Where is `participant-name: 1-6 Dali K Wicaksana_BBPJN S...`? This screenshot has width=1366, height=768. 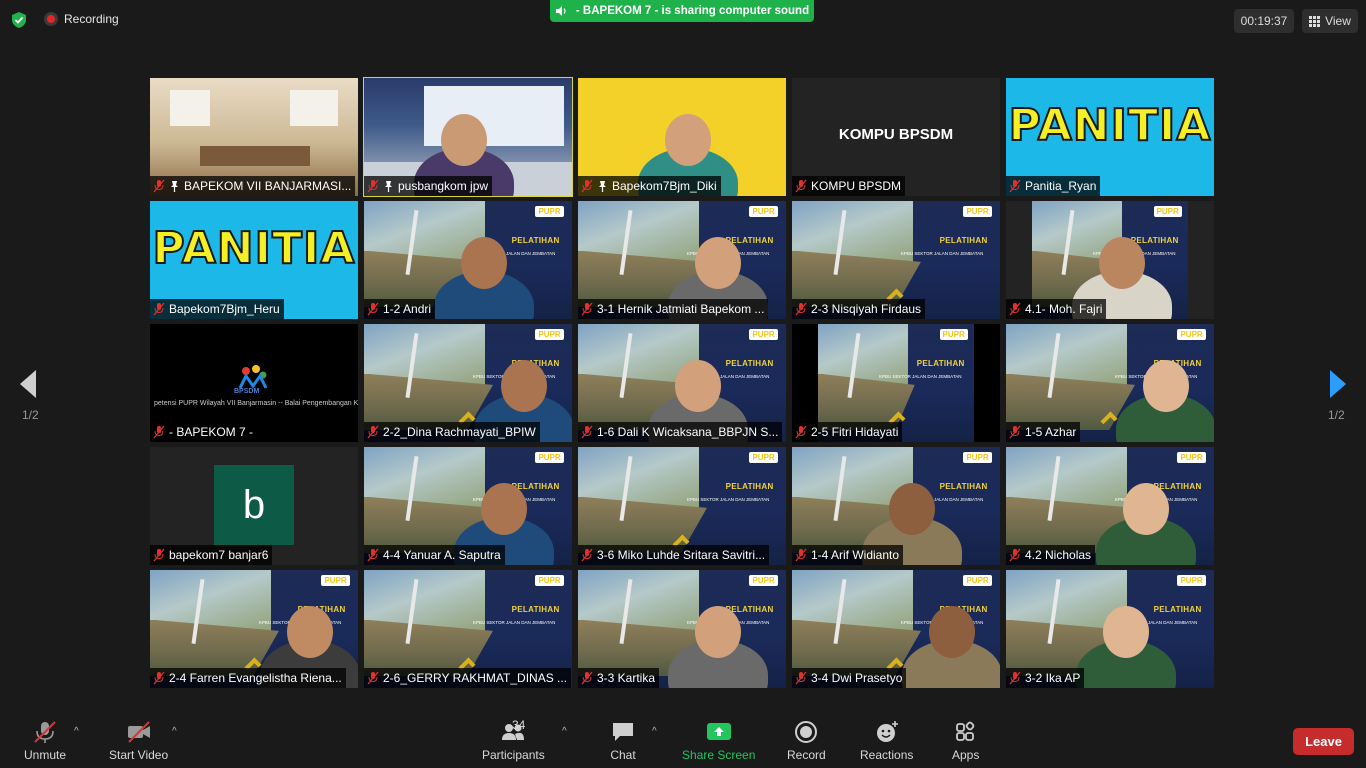 participant-name: 1-6 Dali K Wicaksana_BBPJN S... is located at coordinates (688, 432).